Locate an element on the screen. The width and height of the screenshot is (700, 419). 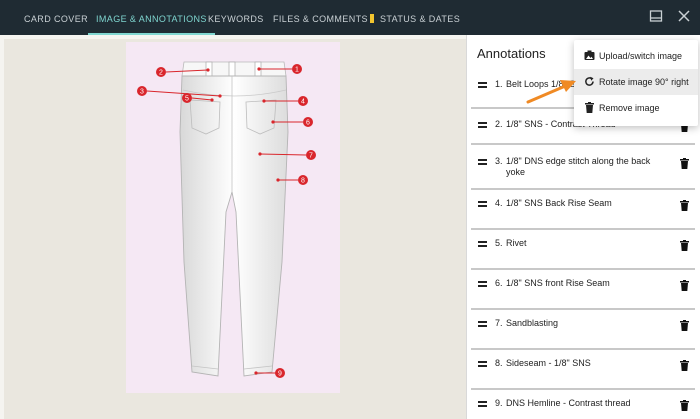
svg-text: 9 is located at coordinates (280, 374).